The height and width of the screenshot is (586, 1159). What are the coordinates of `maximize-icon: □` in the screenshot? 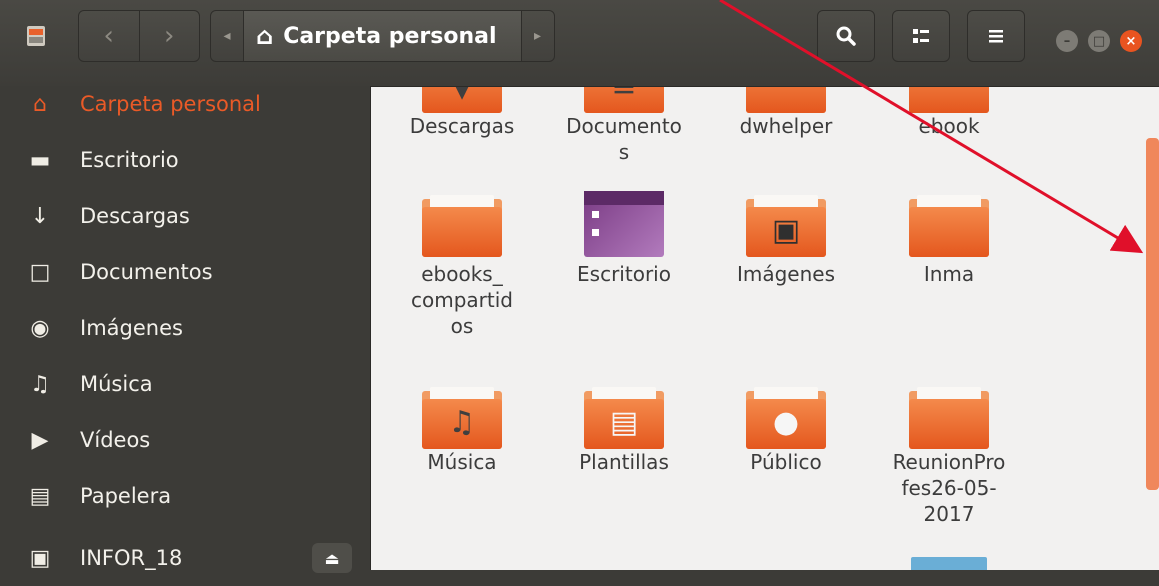 It's located at (1099, 41).